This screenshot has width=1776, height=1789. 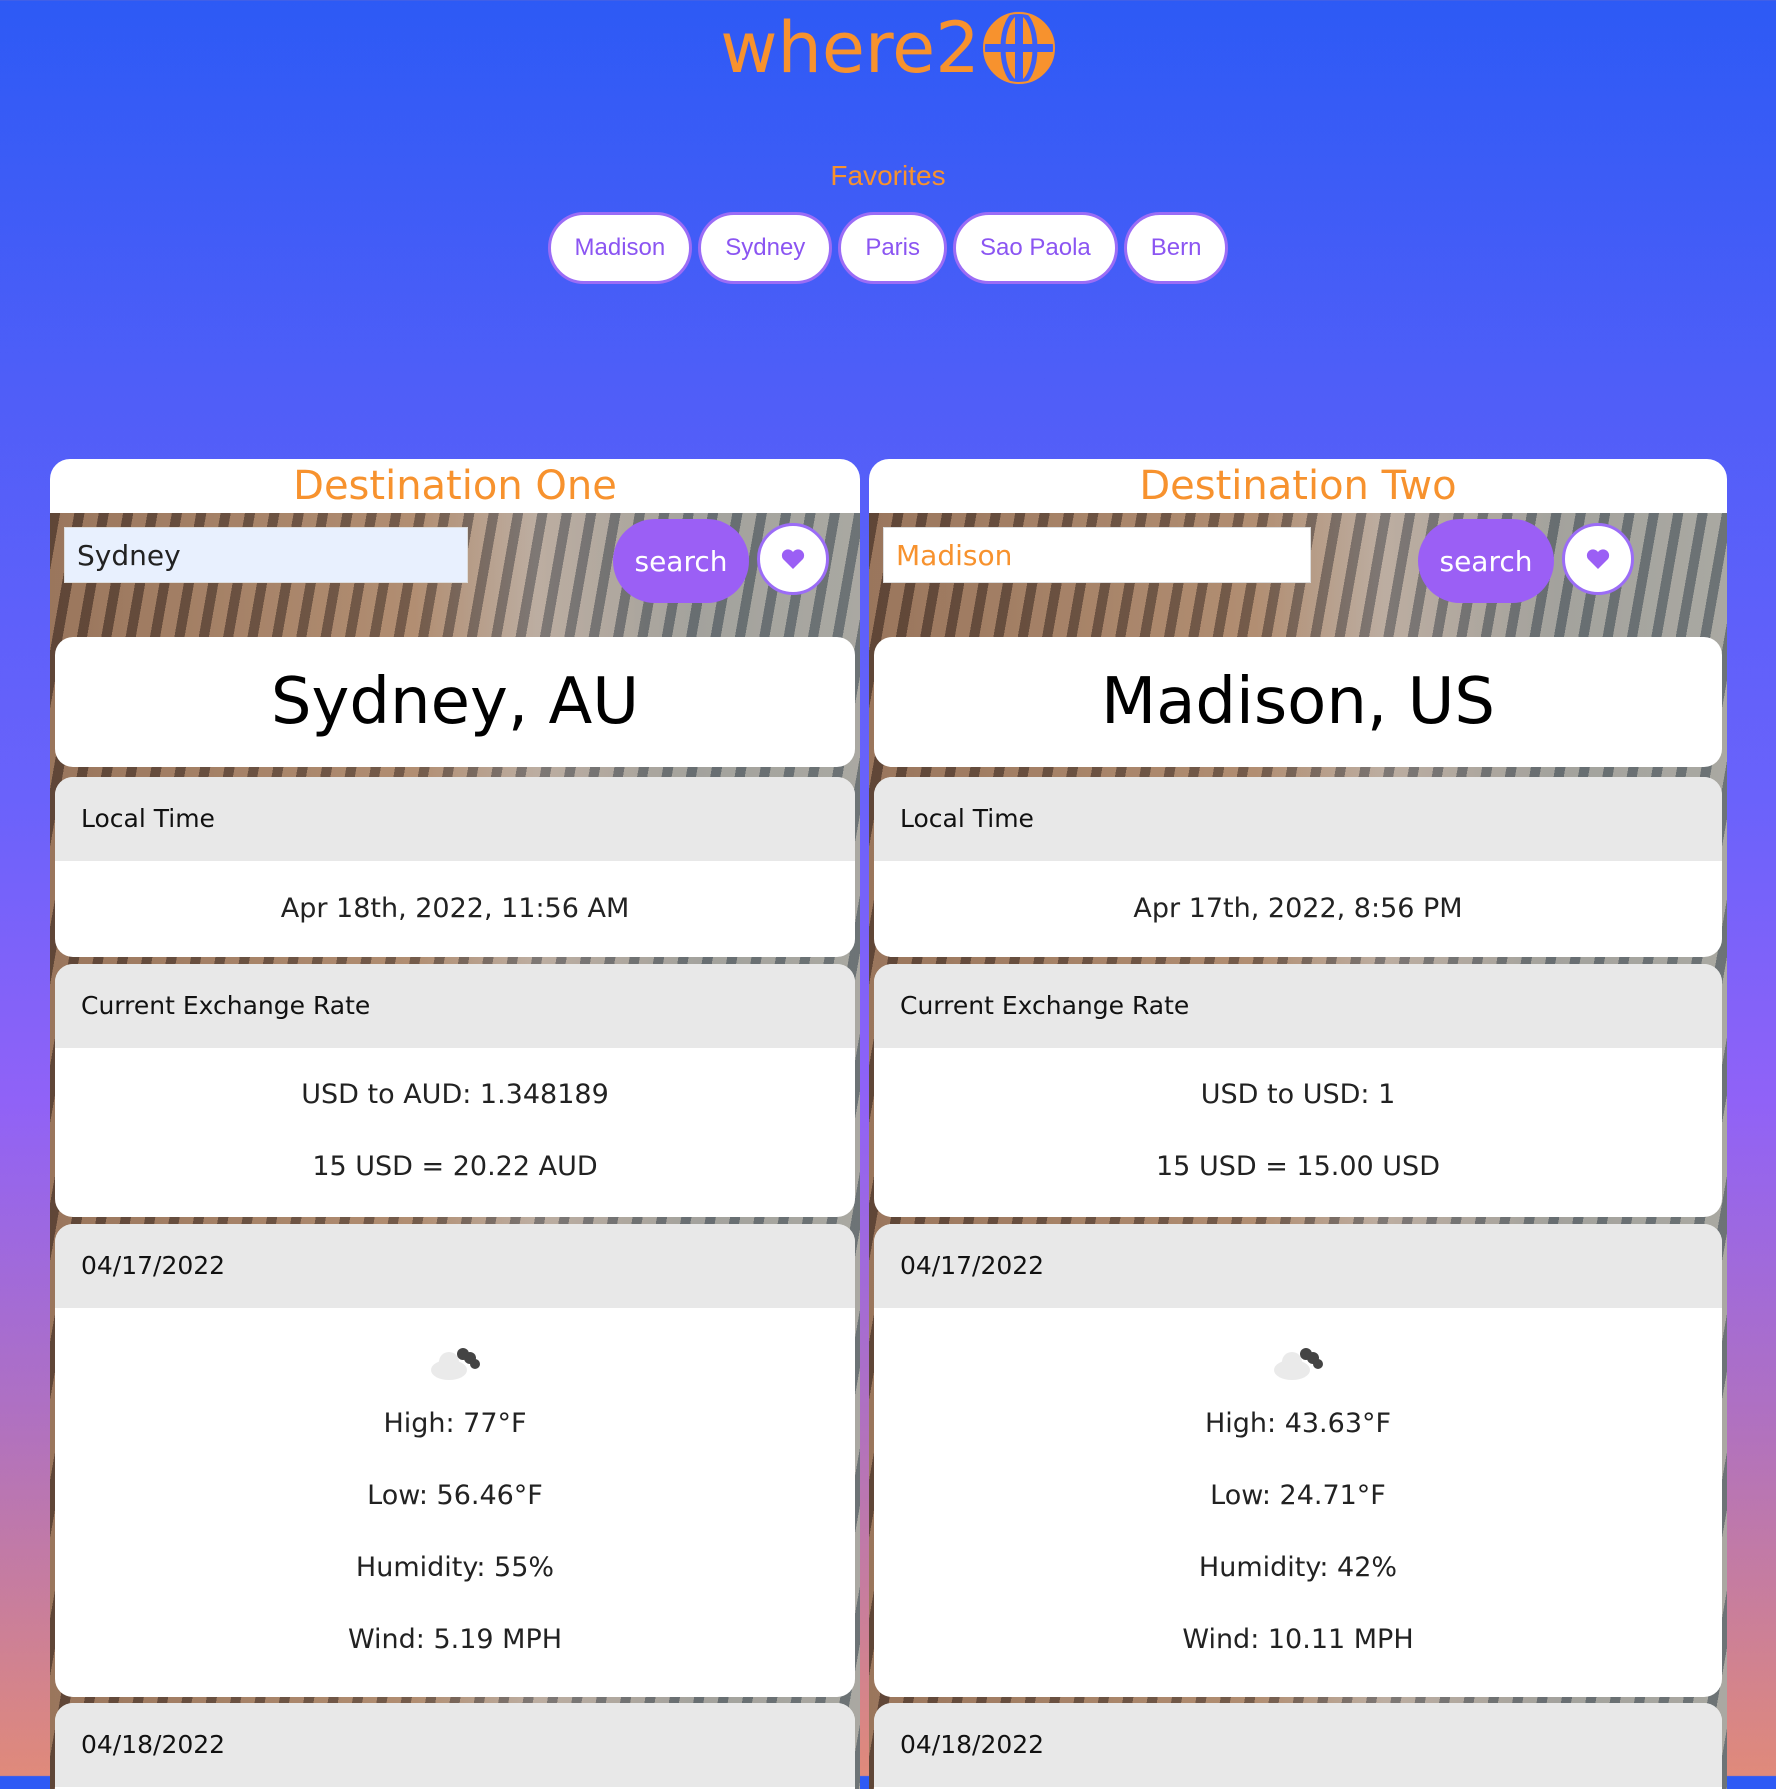 What do you see at coordinates (765, 248) in the screenshot?
I see `favorite-button-sydney: Sydney` at bounding box center [765, 248].